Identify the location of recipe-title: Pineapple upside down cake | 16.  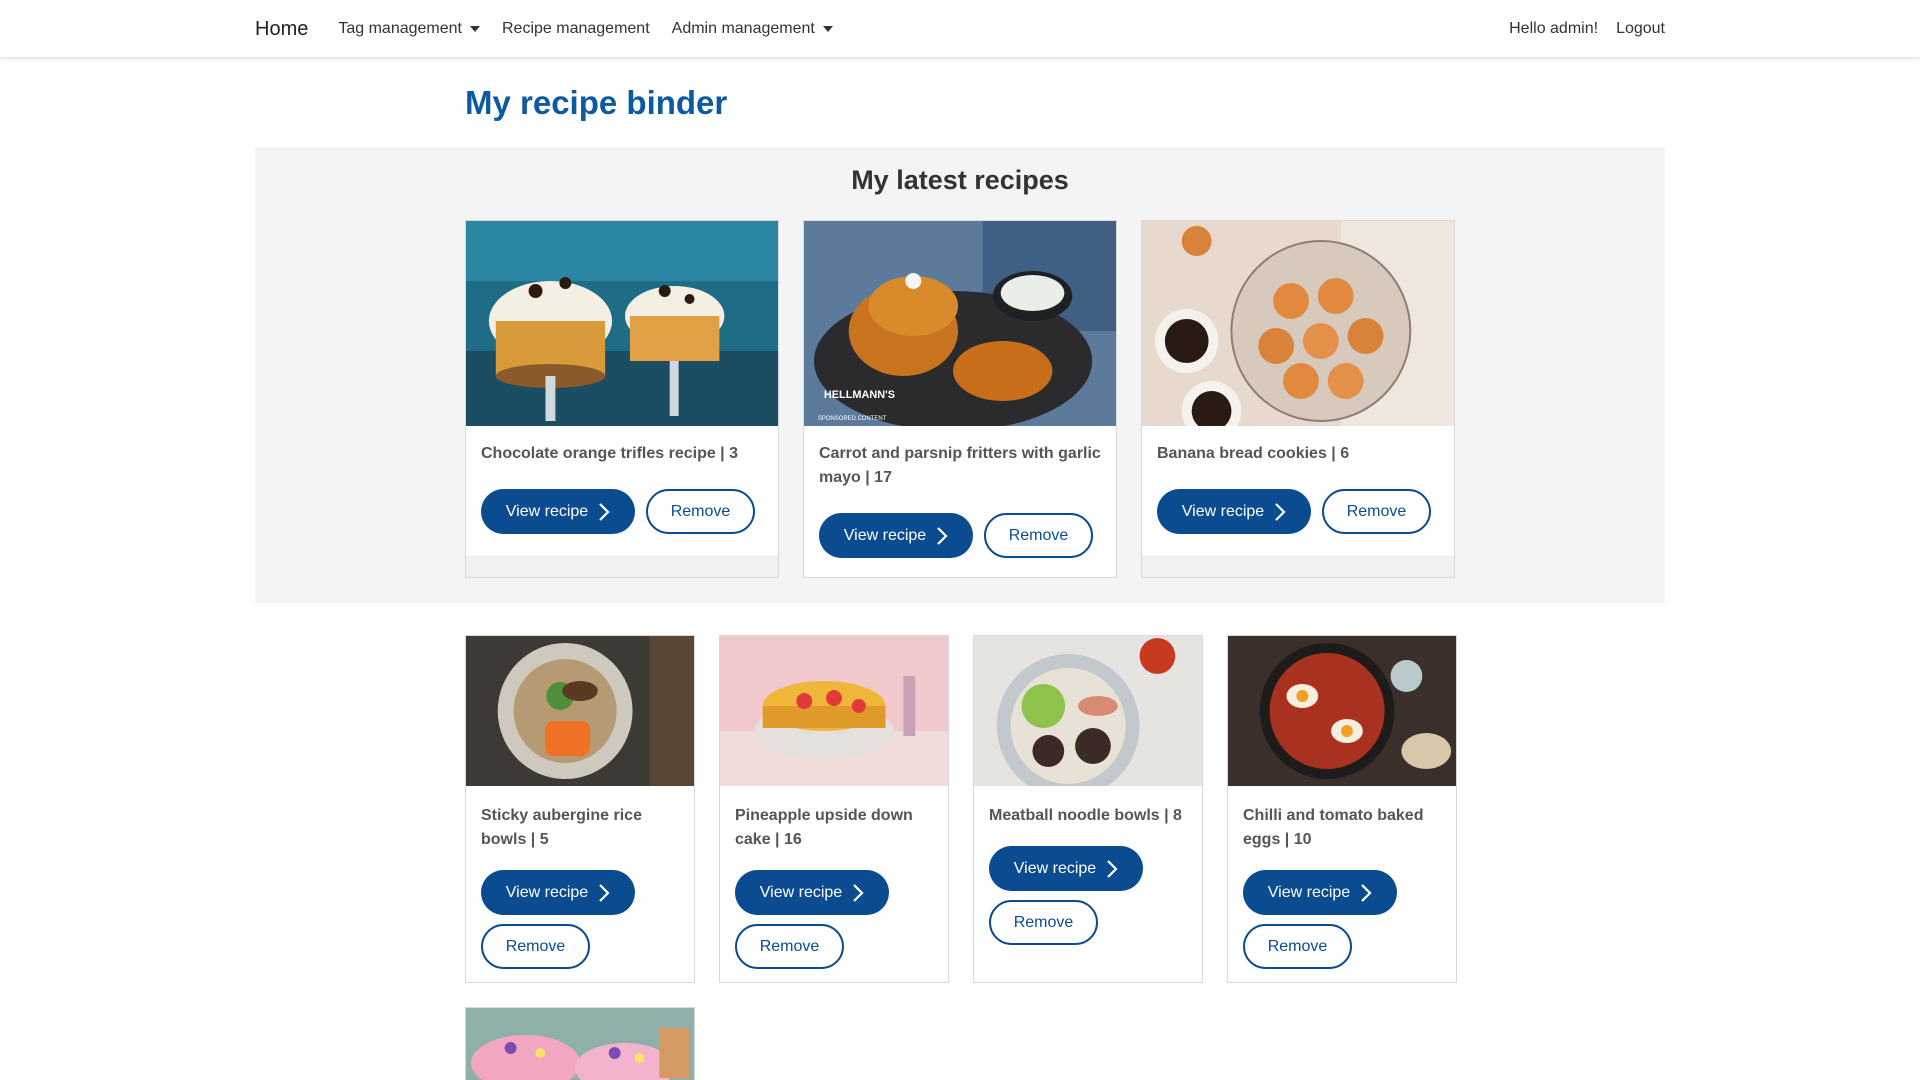
(824, 827).